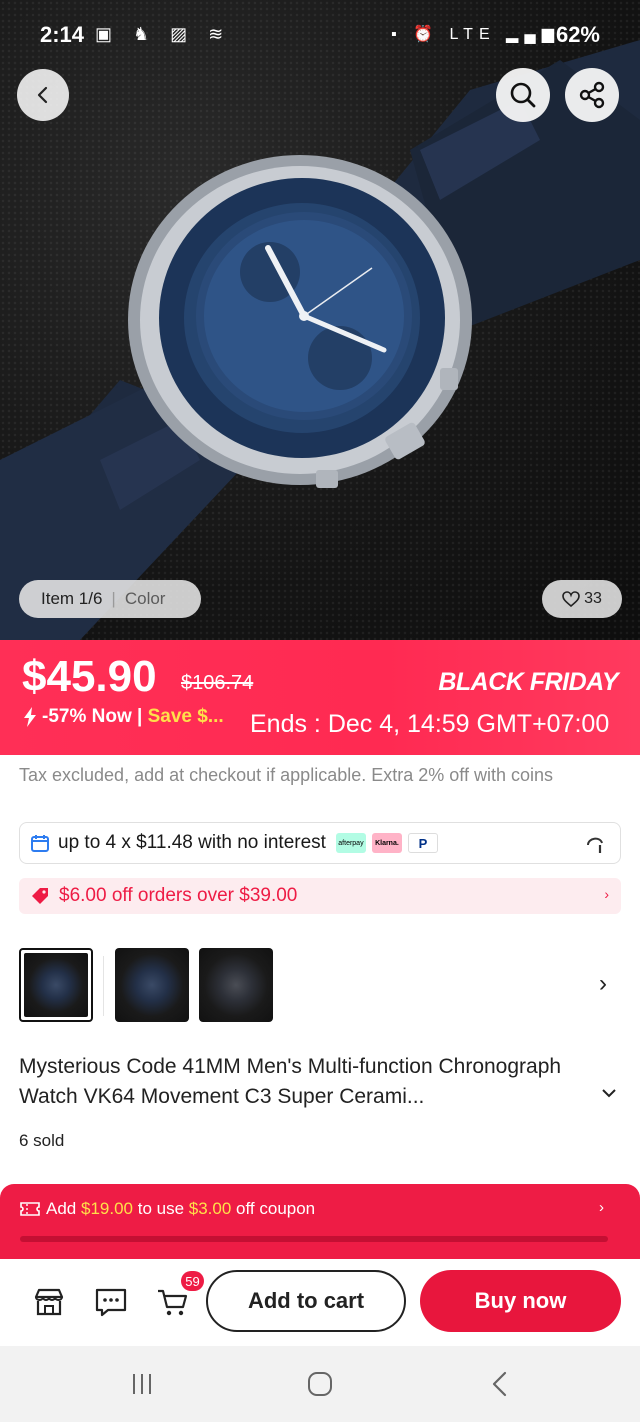 Image resolution: width=640 pixels, height=1422 pixels. I want to click on variant-thumbnail-selected, so click(56, 985).